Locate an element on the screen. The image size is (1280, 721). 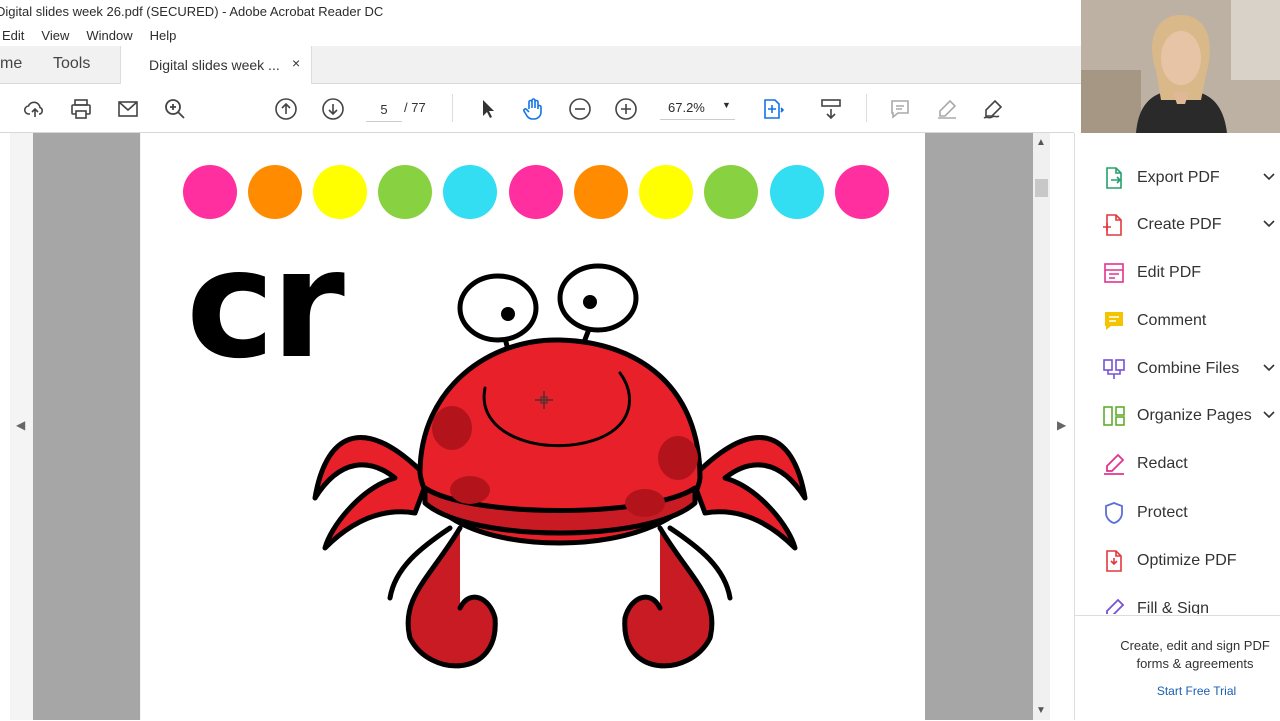
tool-export-pdf: Export PDF is located at coordinates (1177, 178).